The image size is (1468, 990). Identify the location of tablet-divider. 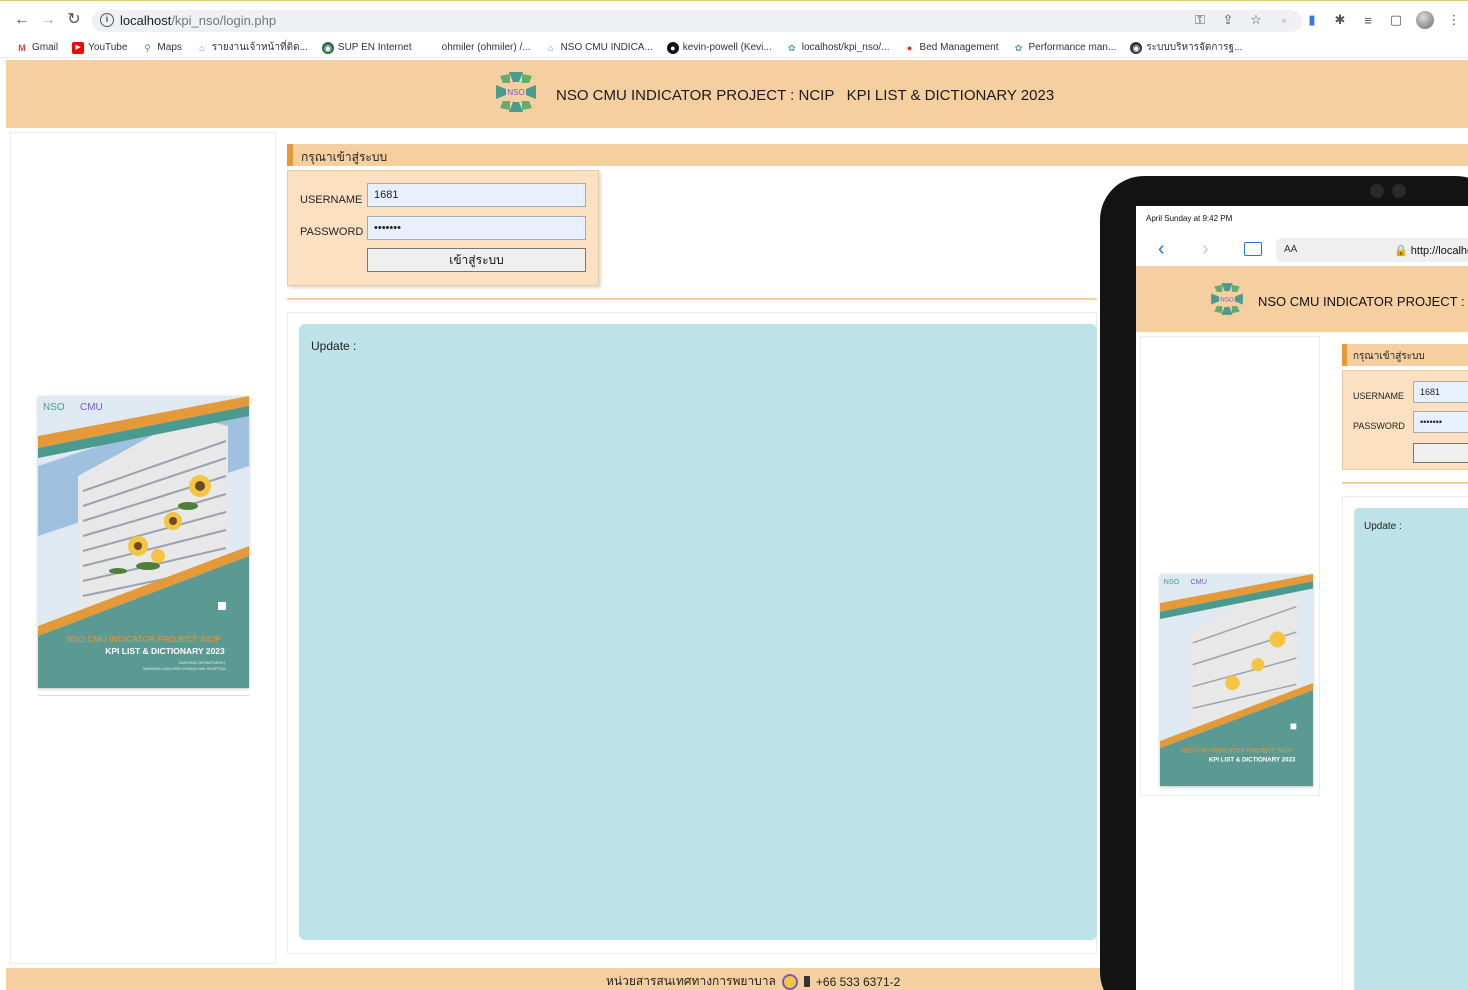
(1405, 483).